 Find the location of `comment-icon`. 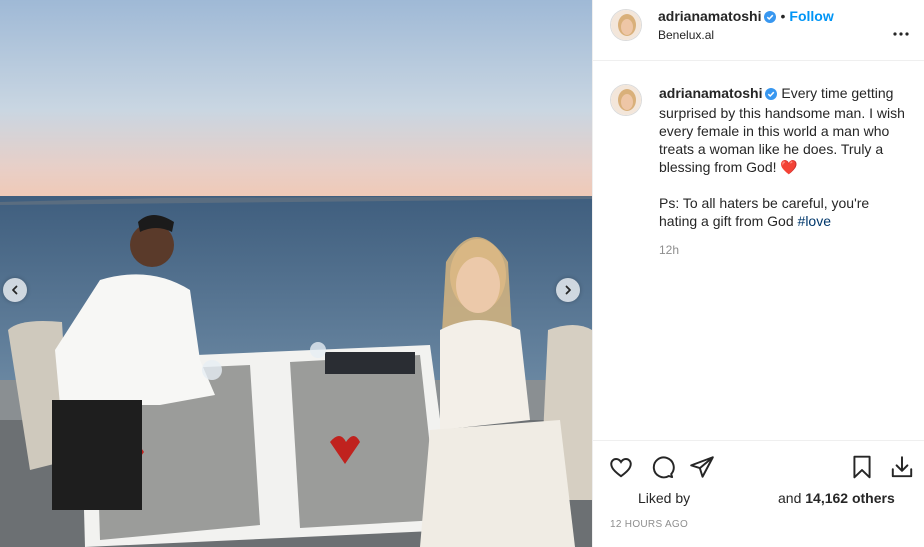

comment-icon is located at coordinates (662, 467).